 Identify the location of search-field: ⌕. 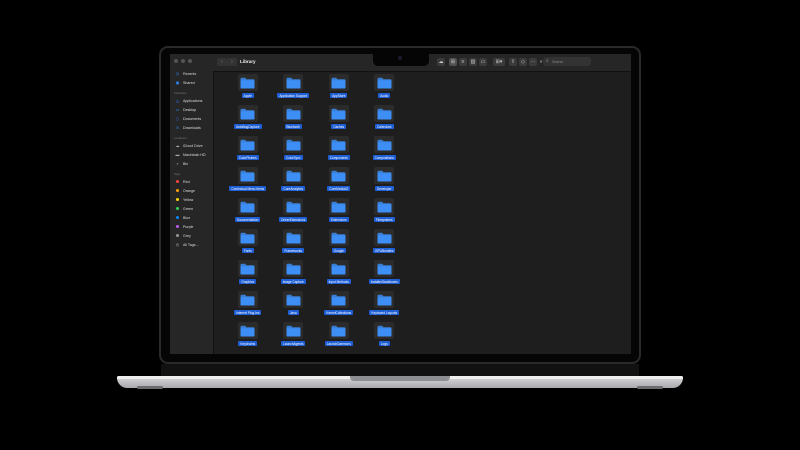
(567, 61).